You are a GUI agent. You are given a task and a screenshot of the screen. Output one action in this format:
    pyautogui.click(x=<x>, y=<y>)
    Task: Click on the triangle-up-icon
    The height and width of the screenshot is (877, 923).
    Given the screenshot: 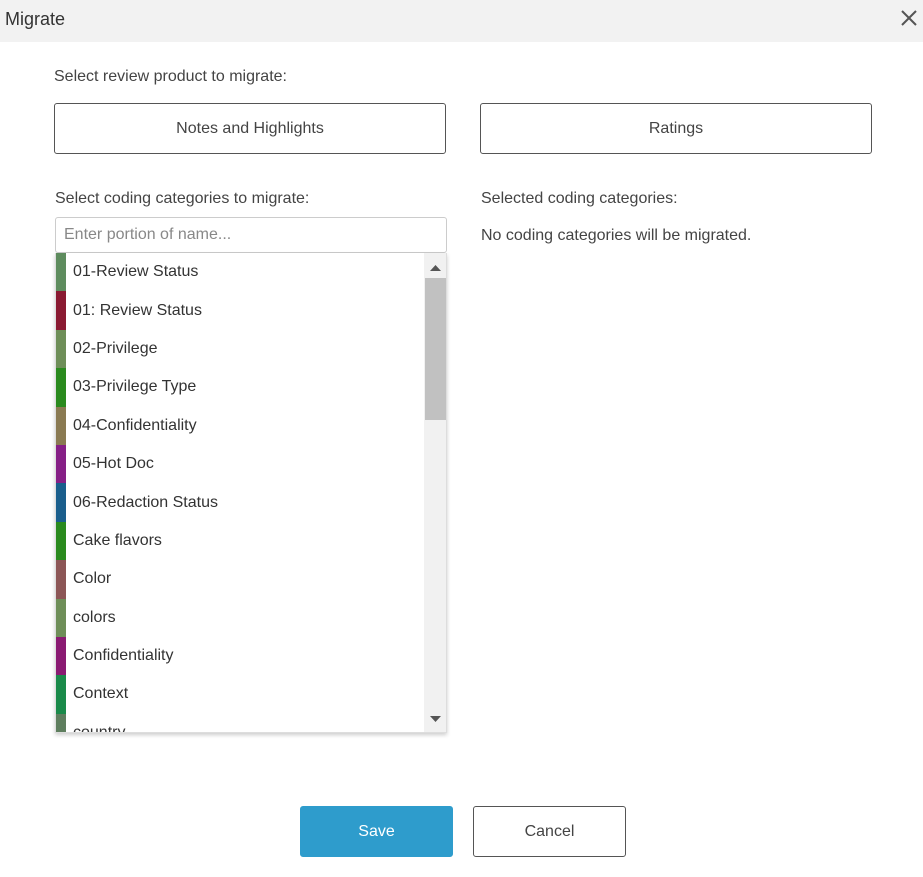 What is the action you would take?
    pyautogui.click(x=435, y=266)
    